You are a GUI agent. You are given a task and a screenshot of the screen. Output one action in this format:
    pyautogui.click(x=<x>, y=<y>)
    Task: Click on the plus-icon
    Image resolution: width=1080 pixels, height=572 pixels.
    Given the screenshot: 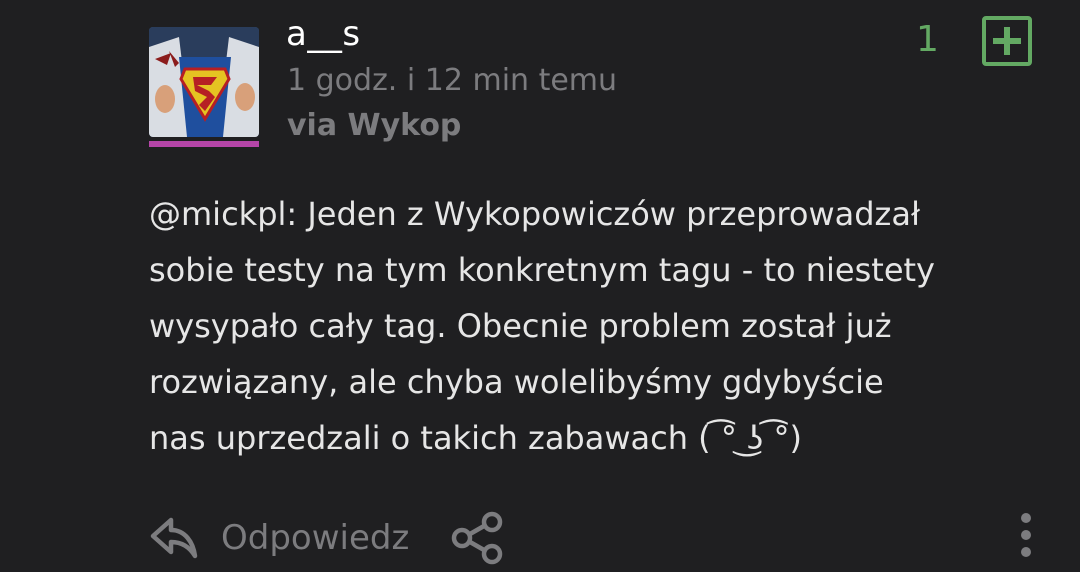 What is the action you would take?
    pyautogui.click(x=1007, y=41)
    